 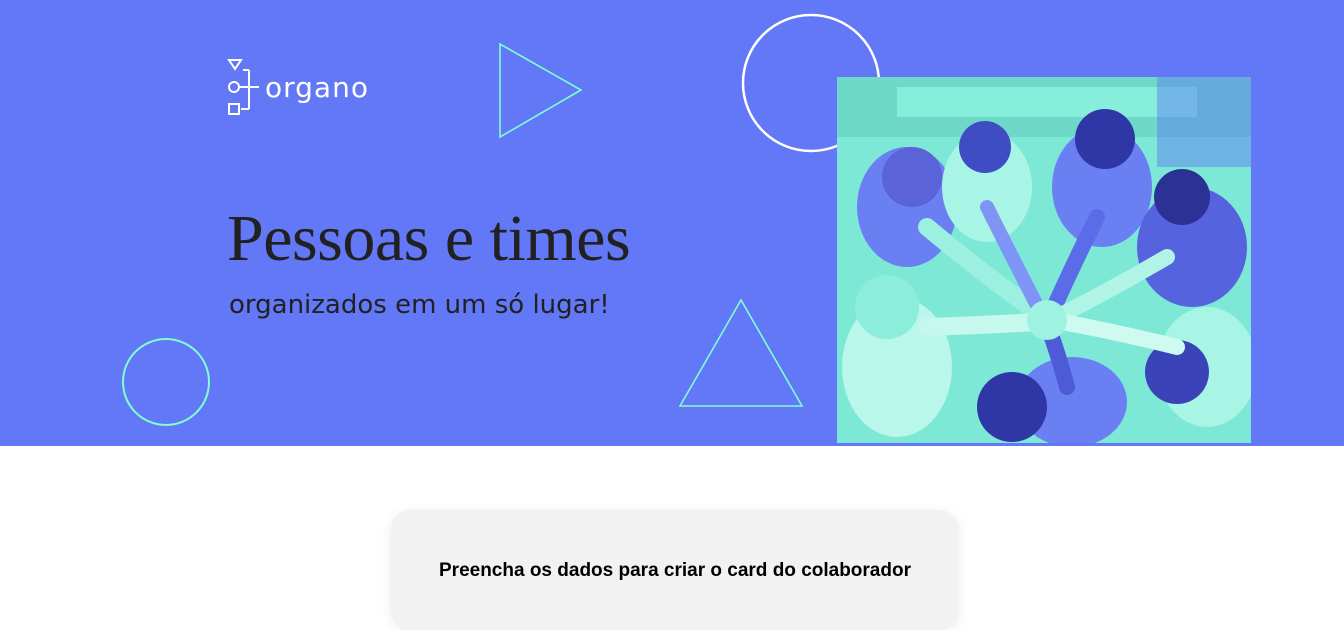 What do you see at coordinates (429, 238) in the screenshot?
I see `page-headline: Pessoas e times` at bounding box center [429, 238].